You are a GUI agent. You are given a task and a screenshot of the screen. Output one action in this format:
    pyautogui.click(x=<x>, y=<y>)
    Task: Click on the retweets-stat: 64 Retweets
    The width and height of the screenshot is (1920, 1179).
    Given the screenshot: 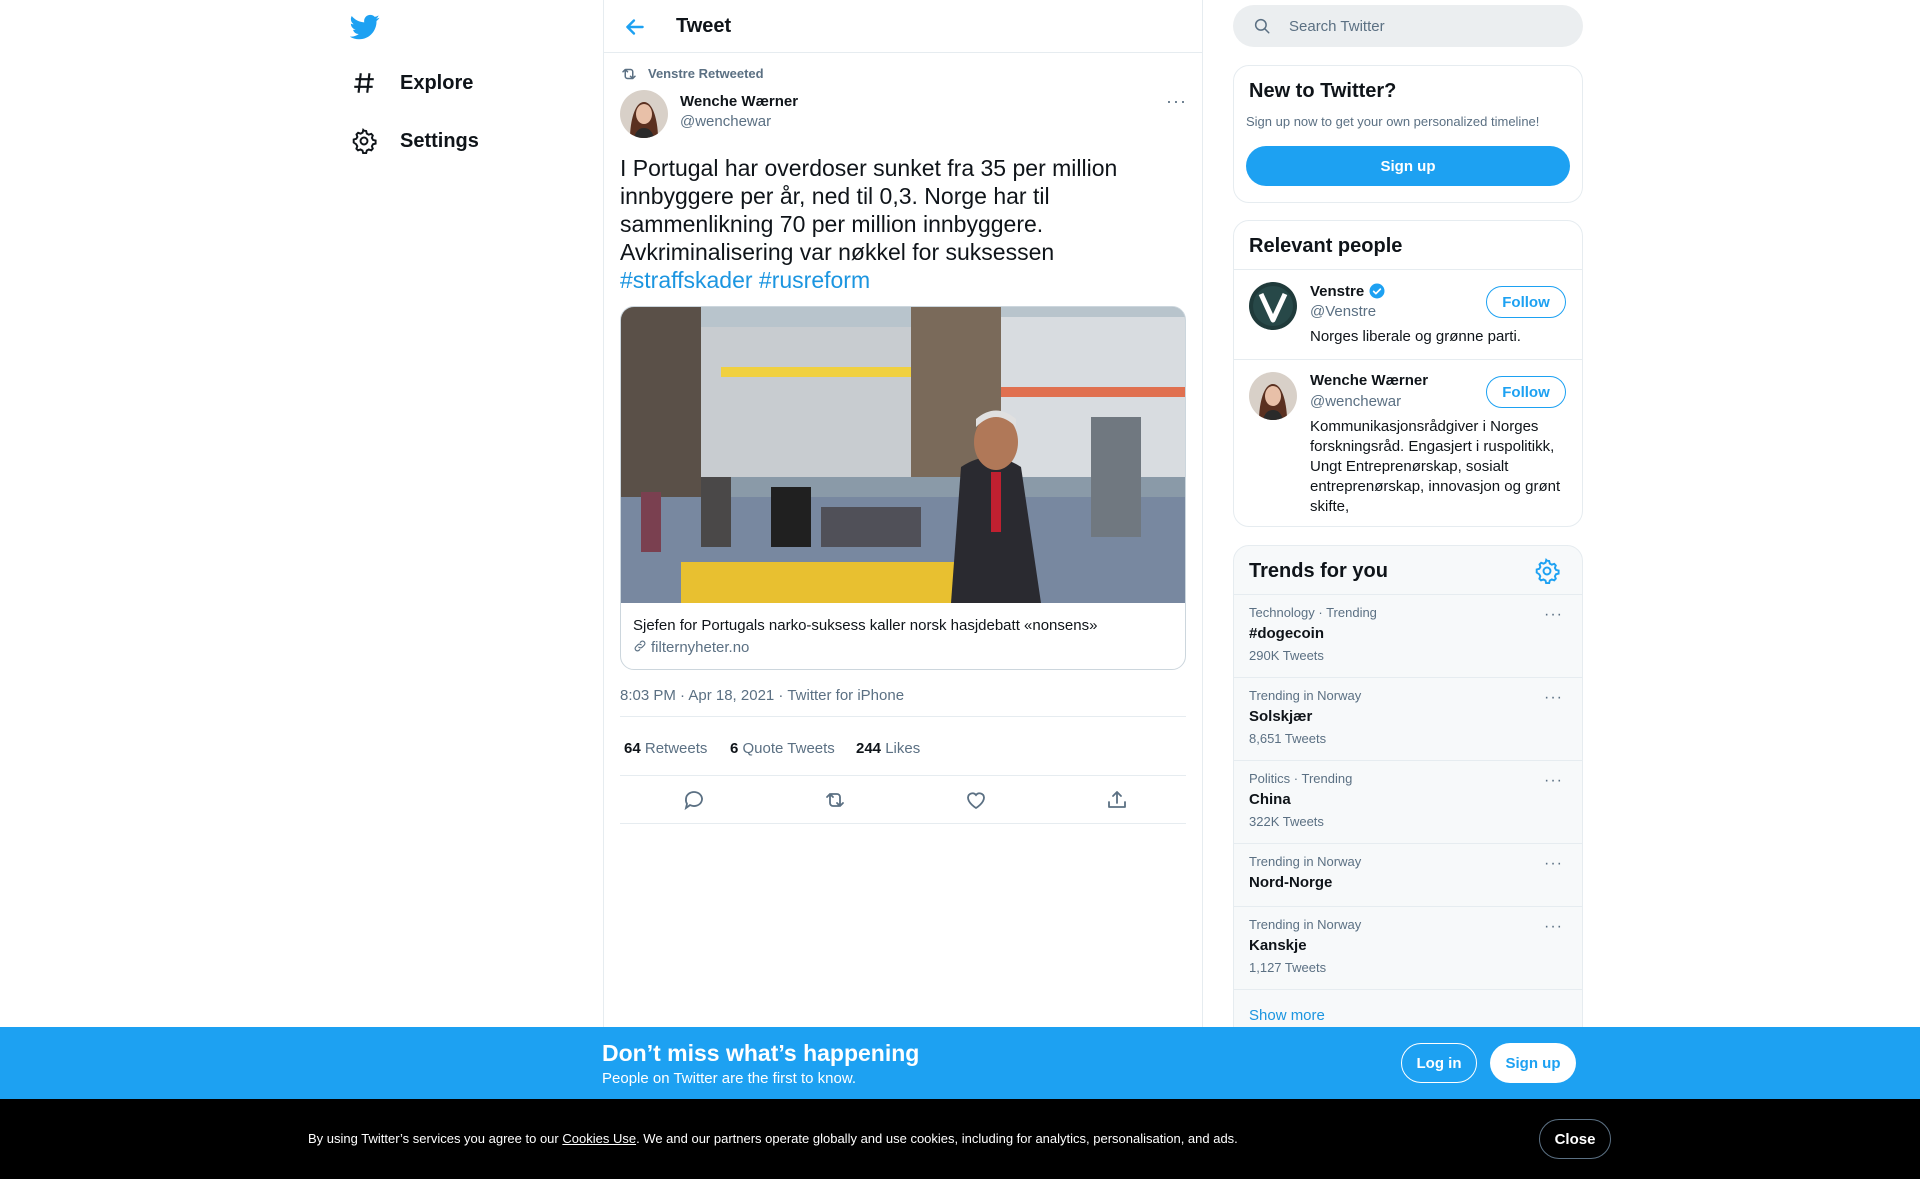 What is the action you would take?
    pyautogui.click(x=665, y=748)
    